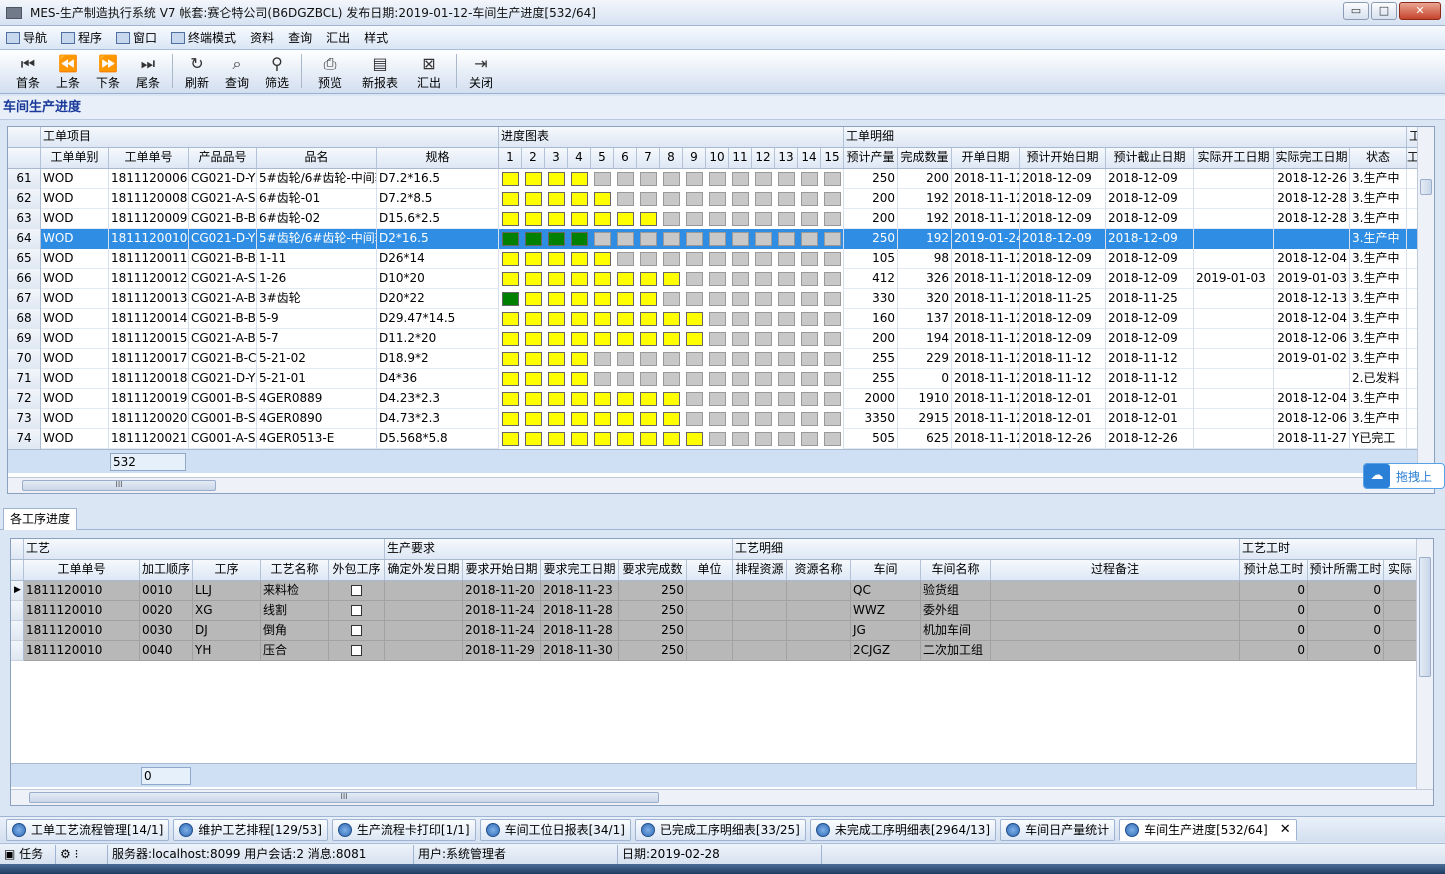  Describe the element at coordinates (338, 37) in the screenshot. I see `menu-export: 汇出` at that location.